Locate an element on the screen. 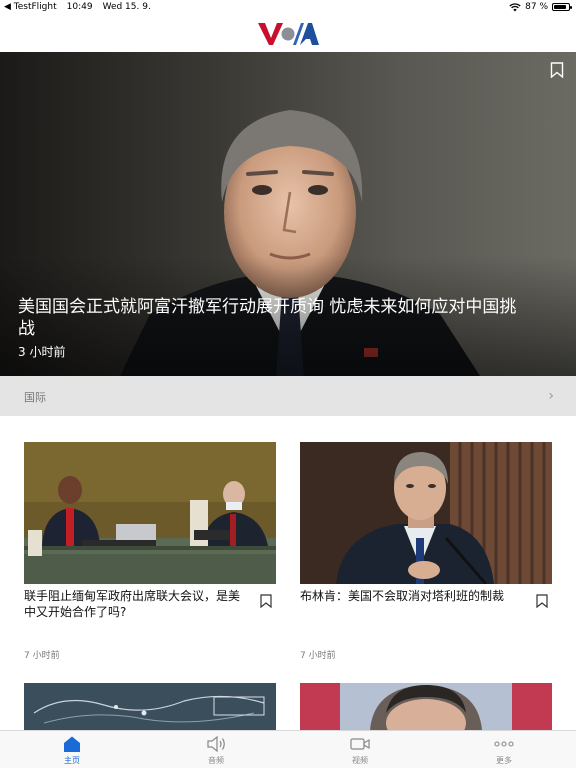 This screenshot has height=768, width=576. voa-logo is located at coordinates (288, 34).